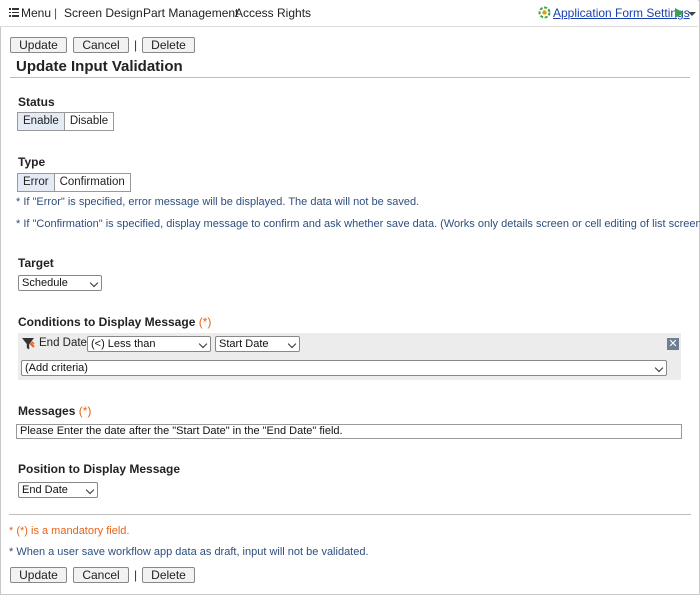 This screenshot has width=700, height=595. What do you see at coordinates (679, 13) in the screenshot?
I see `play-icon` at bounding box center [679, 13].